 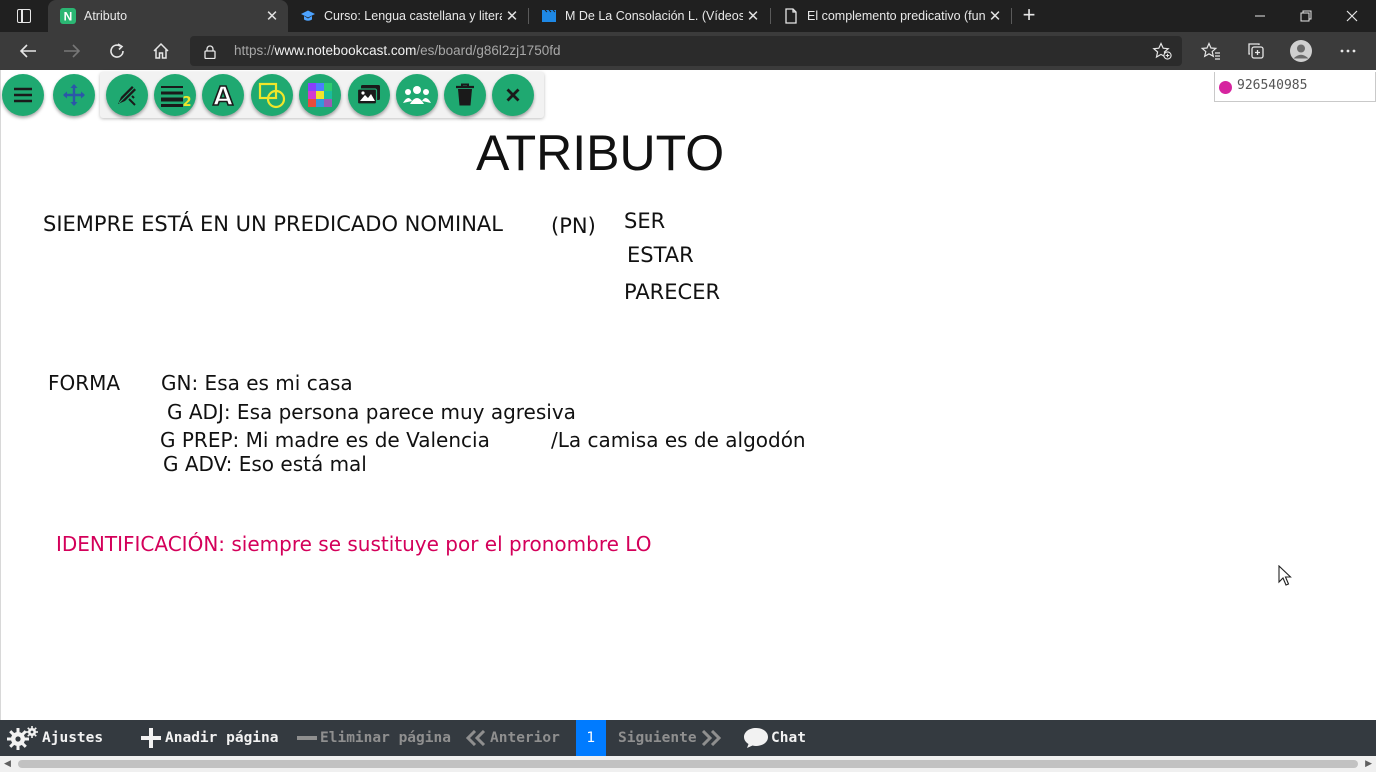 What do you see at coordinates (23, 95) in the screenshot?
I see `menu-icon` at bounding box center [23, 95].